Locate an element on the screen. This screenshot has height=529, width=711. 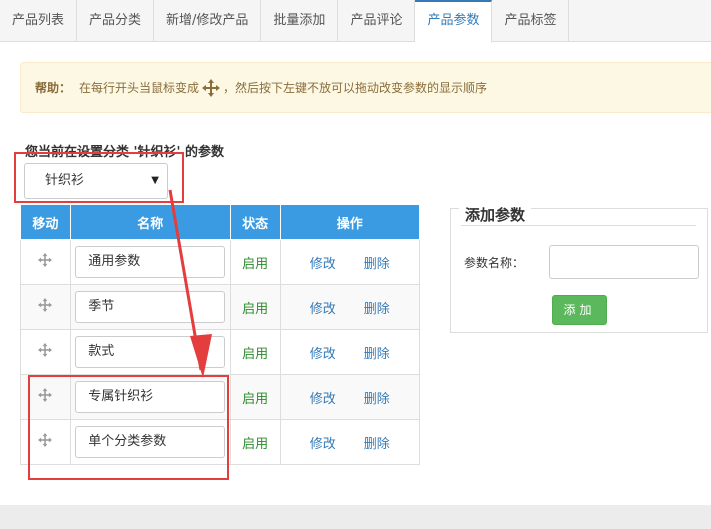
param-name-input: 款式 is located at coordinates (150, 352).